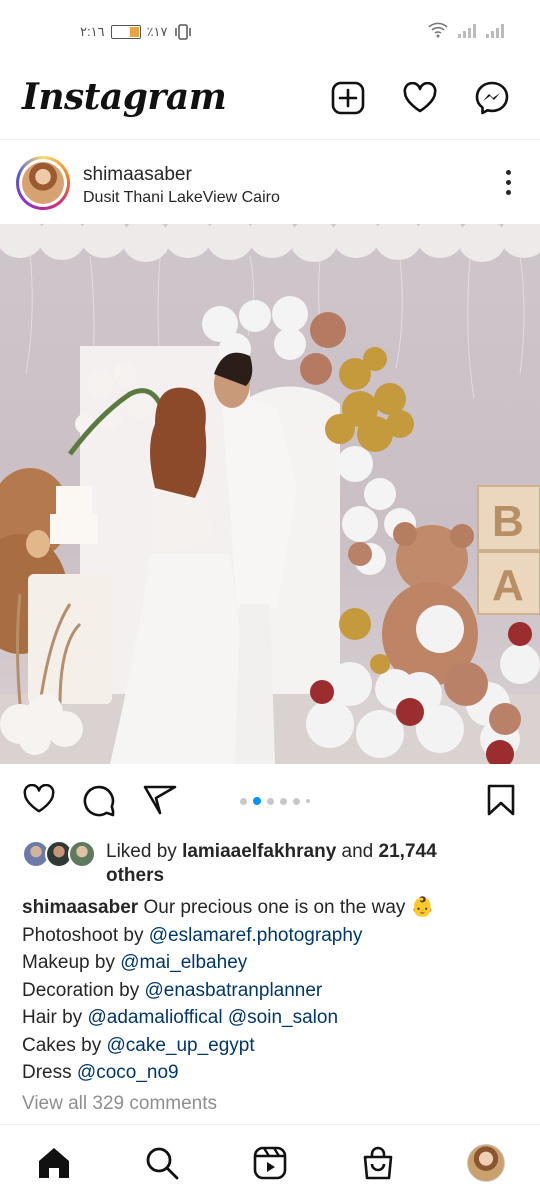 The height and width of the screenshot is (1200, 540). I want to click on and-label: and, so click(357, 851).